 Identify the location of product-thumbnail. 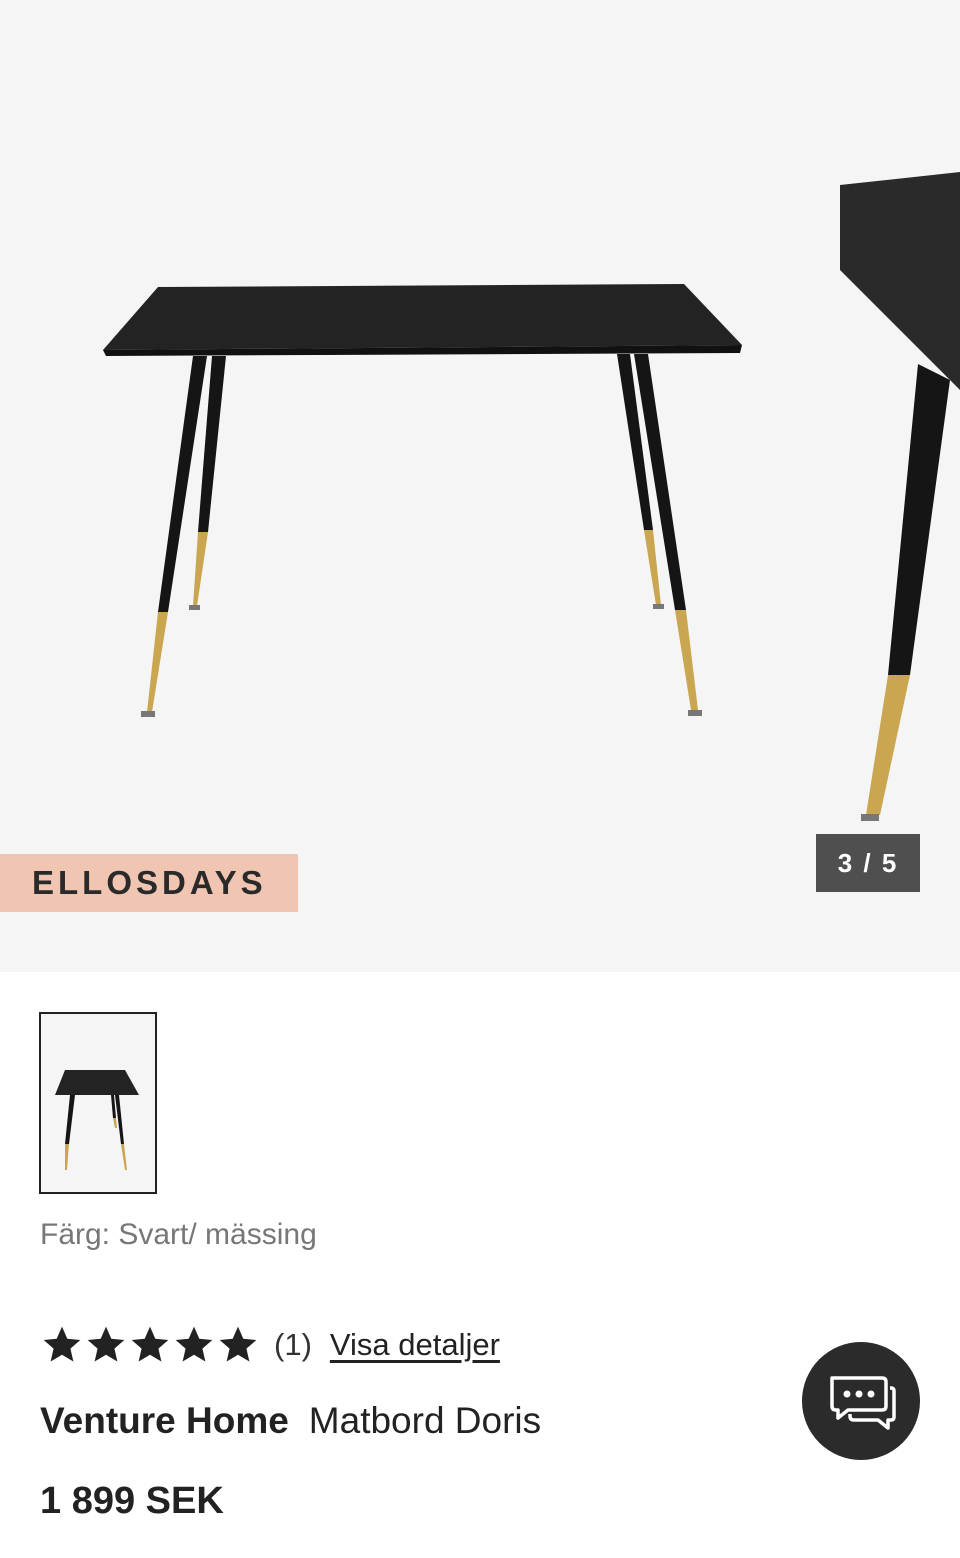
(98, 1103).